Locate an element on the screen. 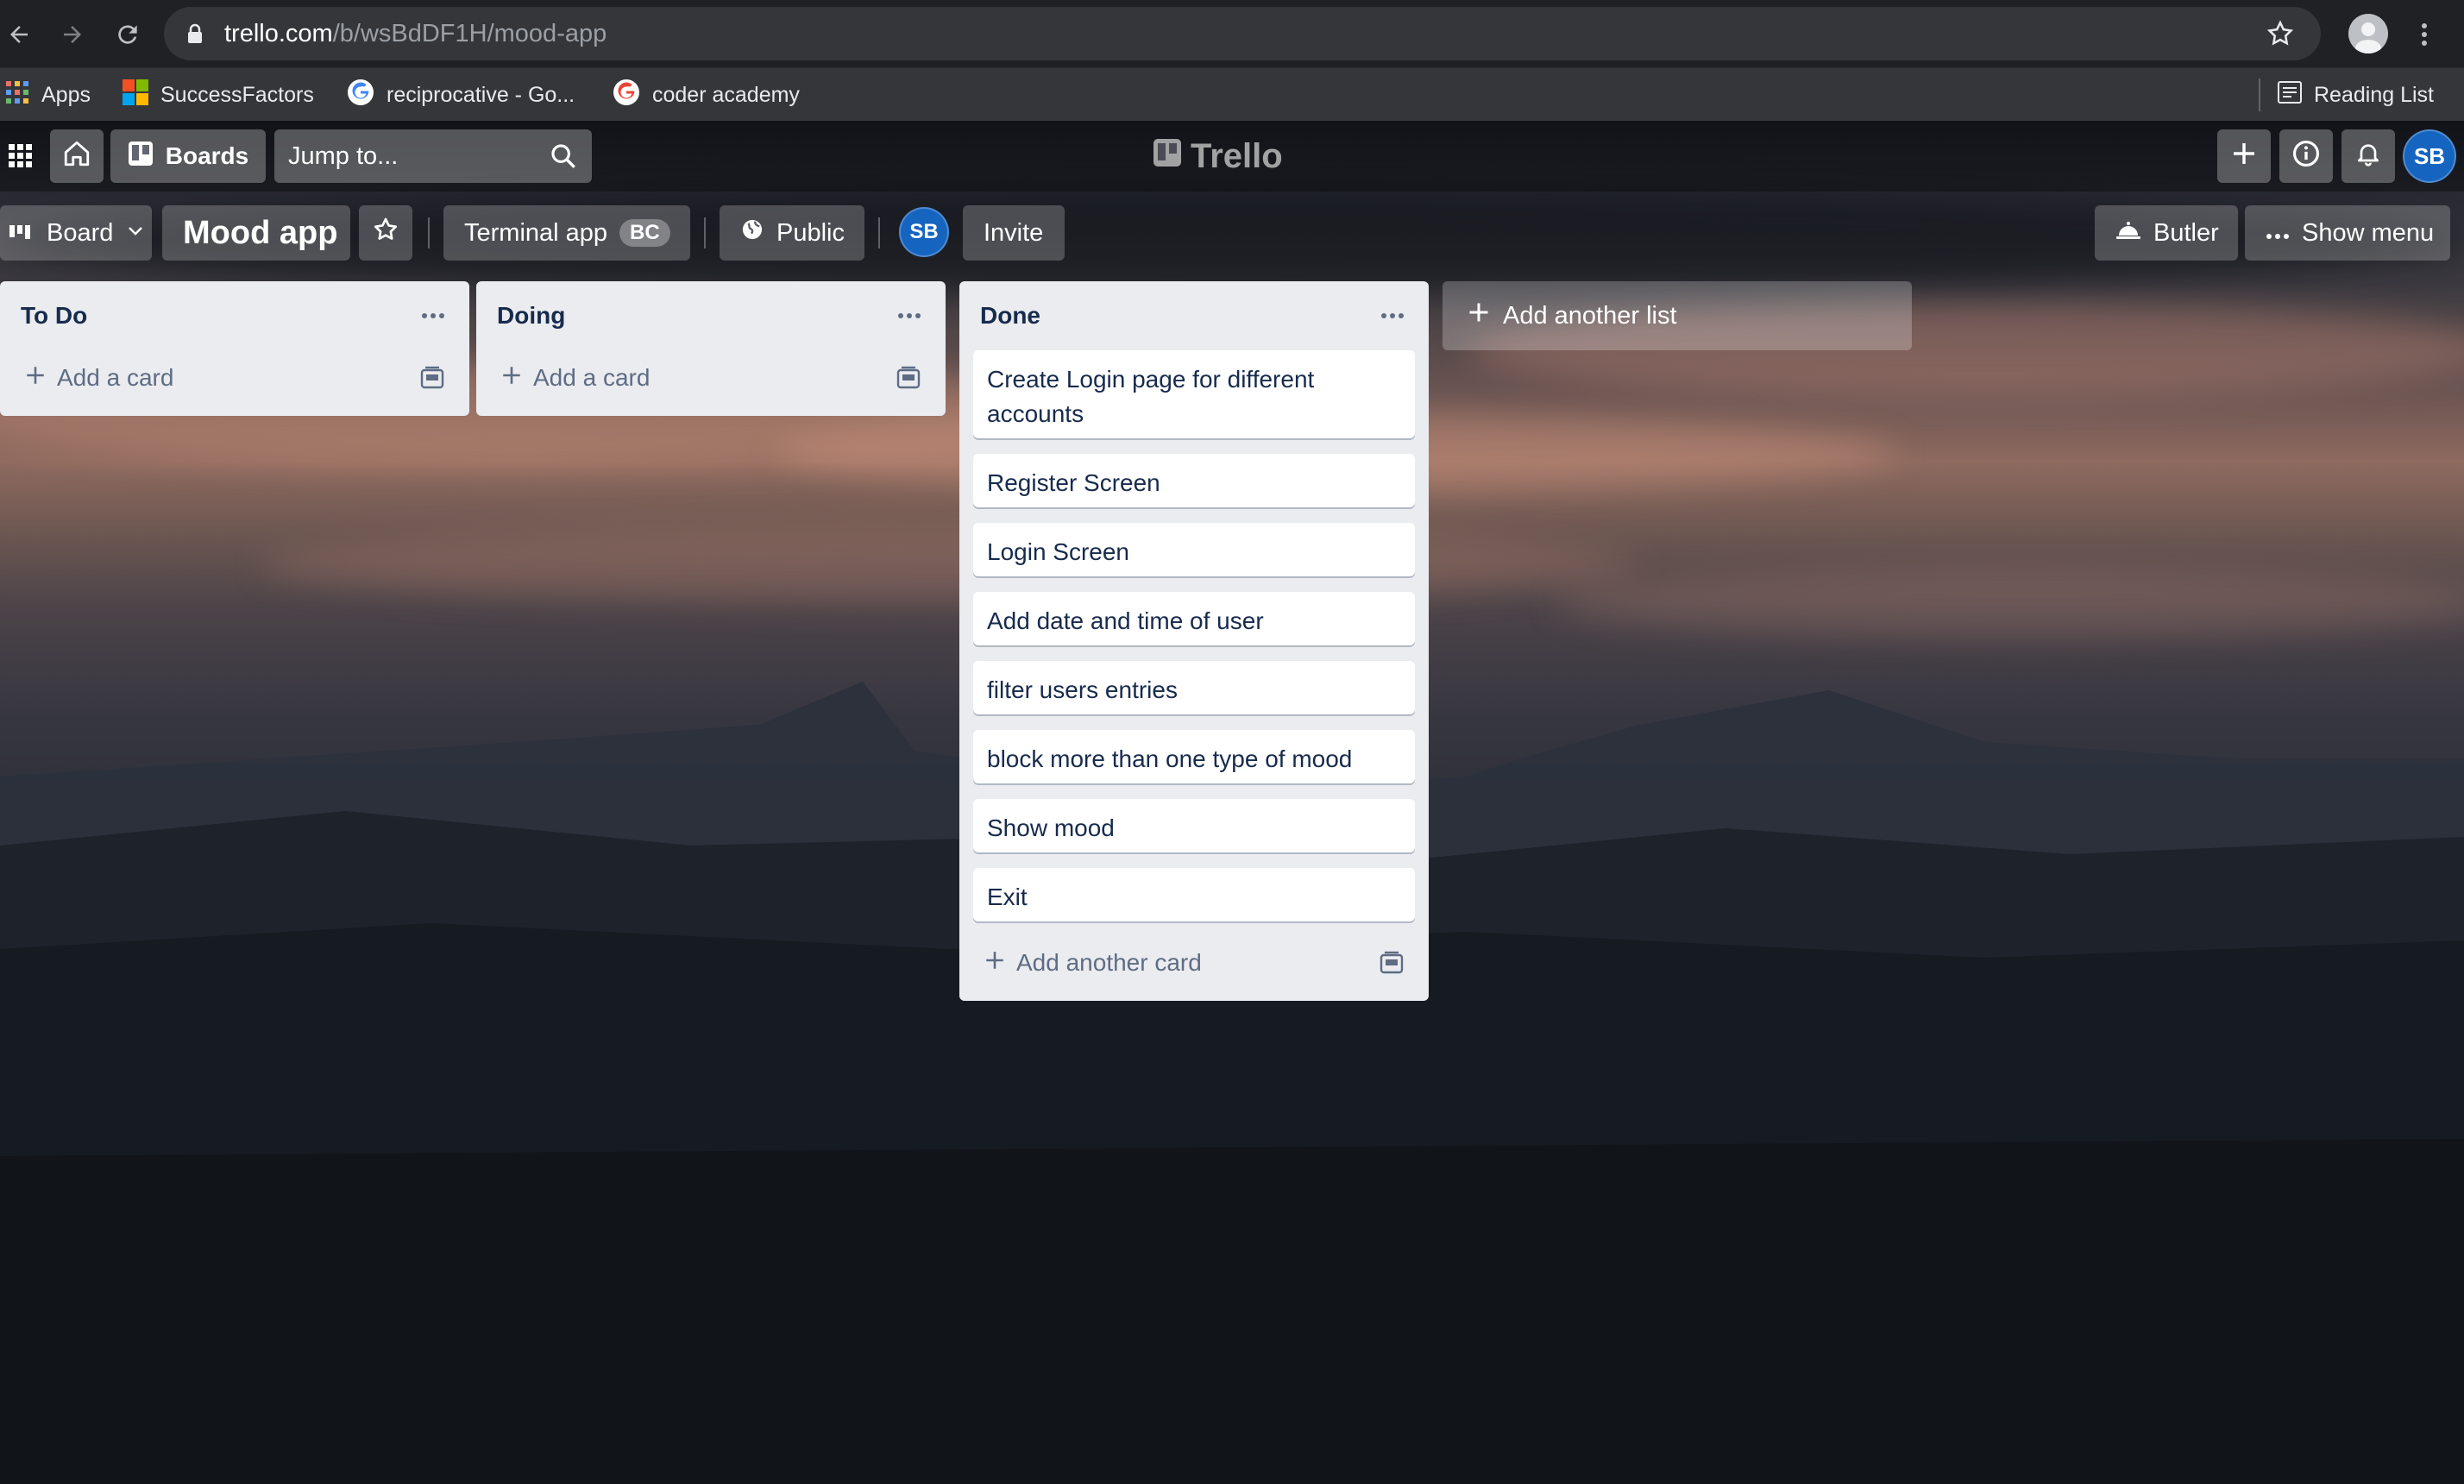 The width and height of the screenshot is (2464, 1484). butler-bell-icon is located at coordinates (2128, 233).